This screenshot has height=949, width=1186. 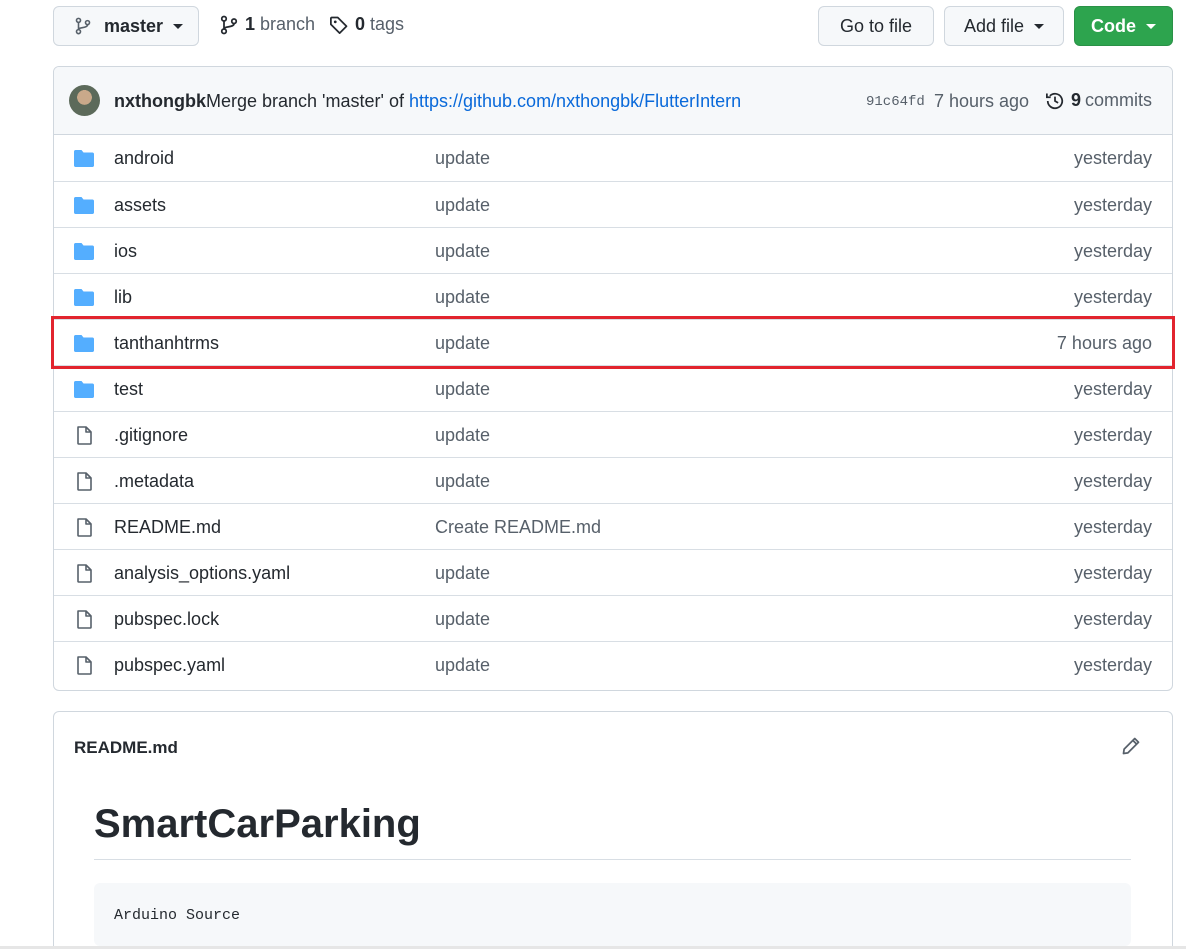 What do you see at coordinates (1119, 100) in the screenshot?
I see `commits-label: commits` at bounding box center [1119, 100].